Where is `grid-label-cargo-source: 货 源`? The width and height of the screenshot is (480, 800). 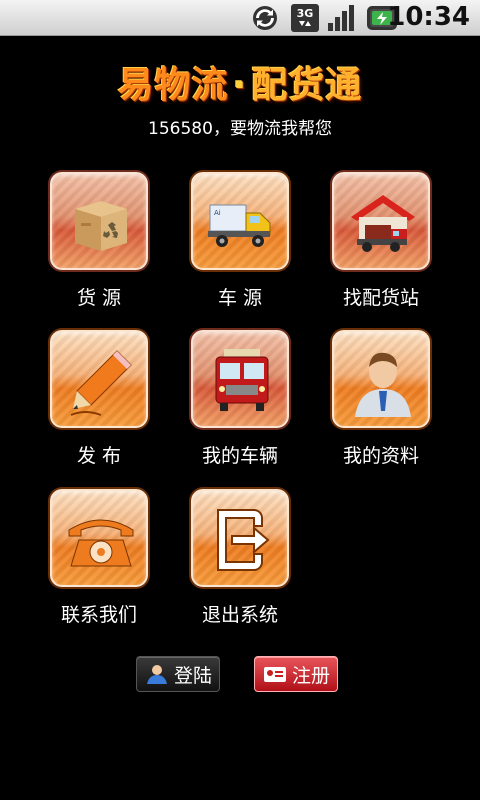 grid-label-cargo-source: 货 源 is located at coordinates (99, 298).